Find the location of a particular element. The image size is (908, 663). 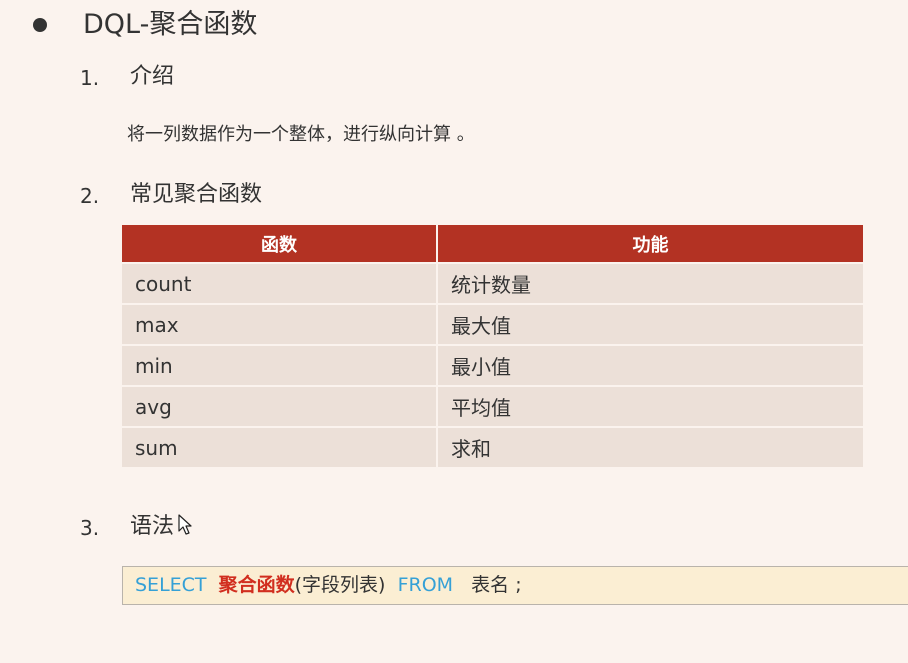

cell-feature: 平均值 is located at coordinates (650, 405).